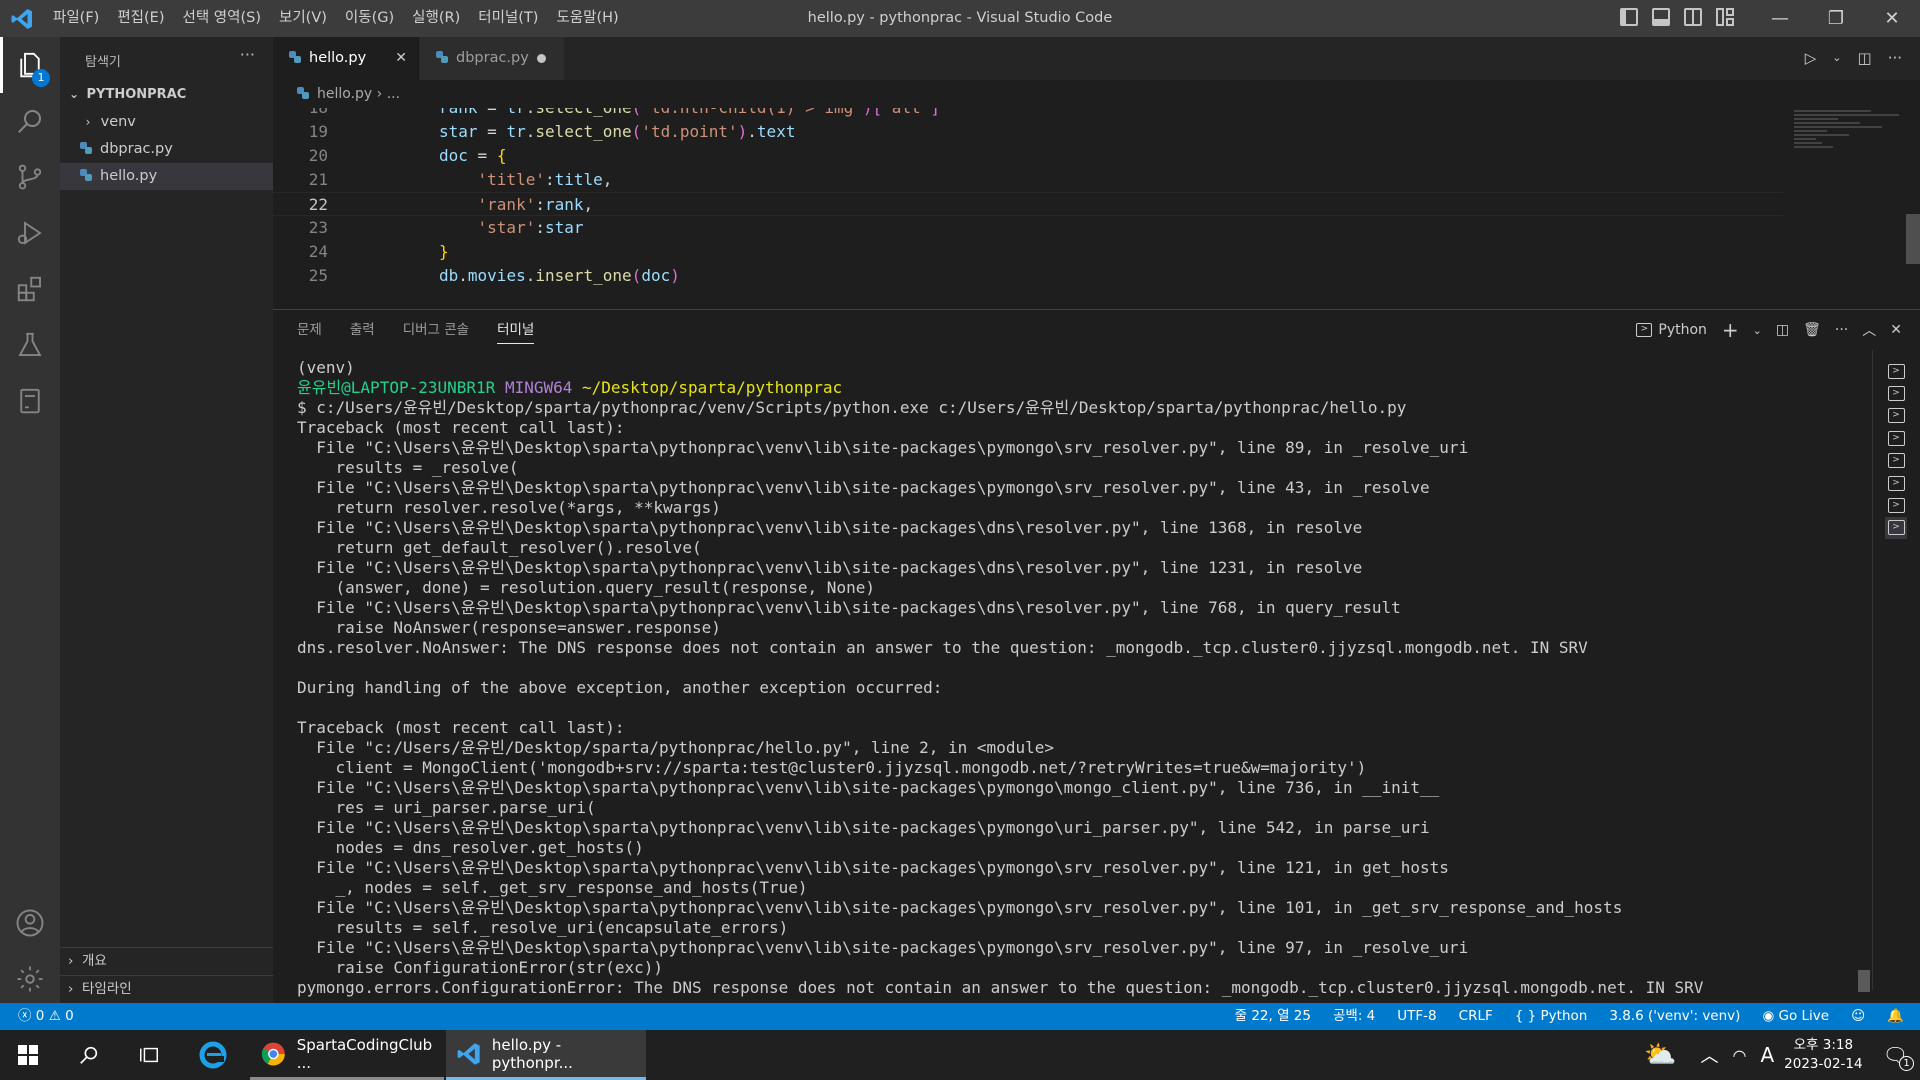 The height and width of the screenshot is (1080, 1920). What do you see at coordinates (1416, 1016) in the screenshot?
I see `encoding: UTF-8` at bounding box center [1416, 1016].